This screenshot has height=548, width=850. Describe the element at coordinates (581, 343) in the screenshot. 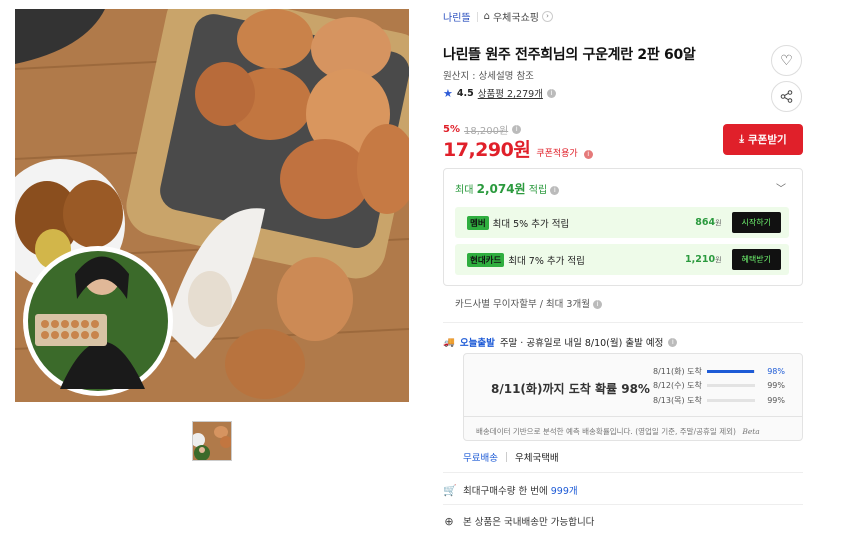

I see `shipping-schedule-text: 주말 · 공휴일로 내일 8/10(월) 출발 예정` at that location.